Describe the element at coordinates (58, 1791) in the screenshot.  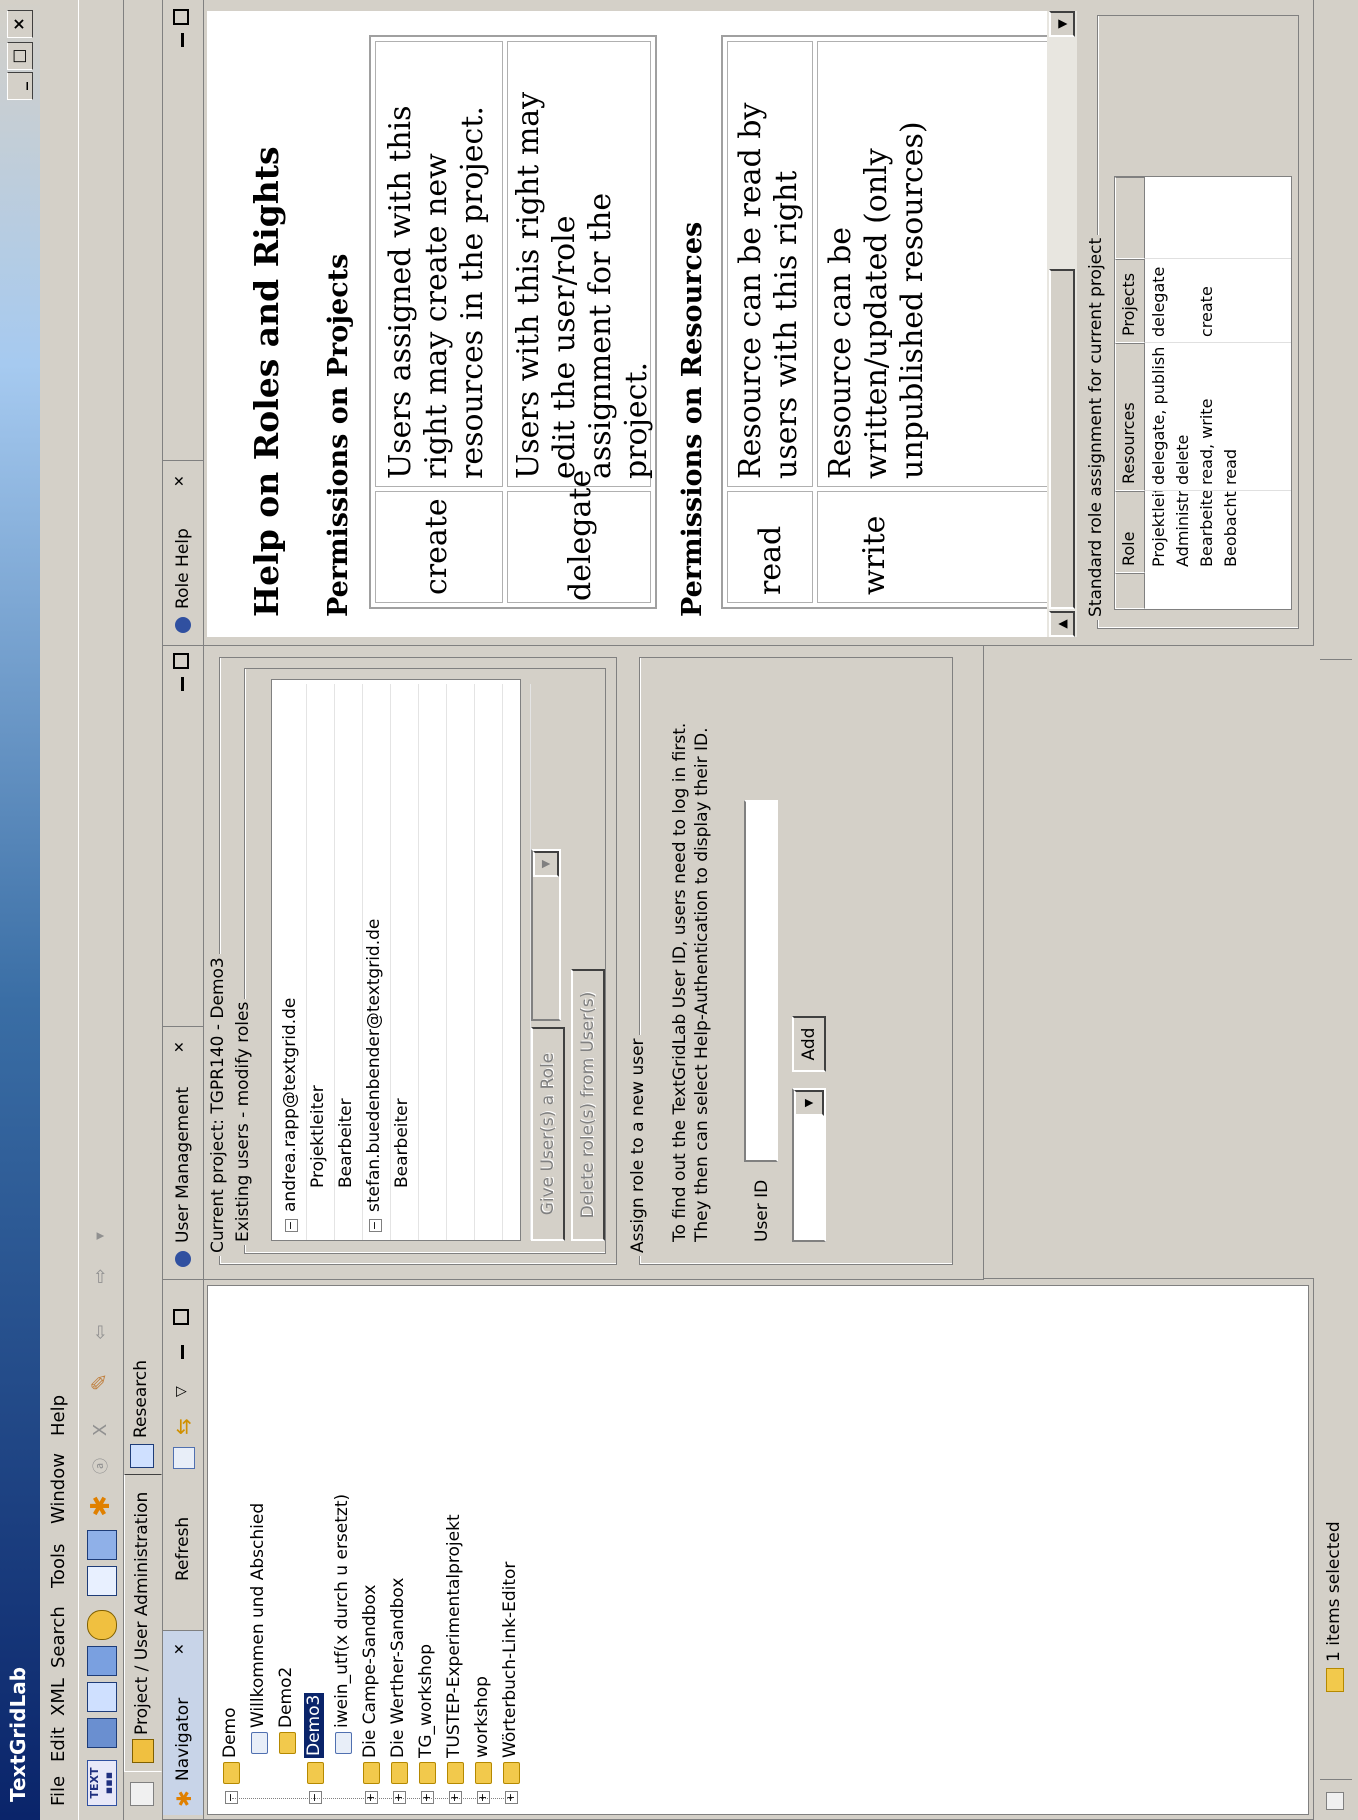
I see `menu-file: File` at that location.